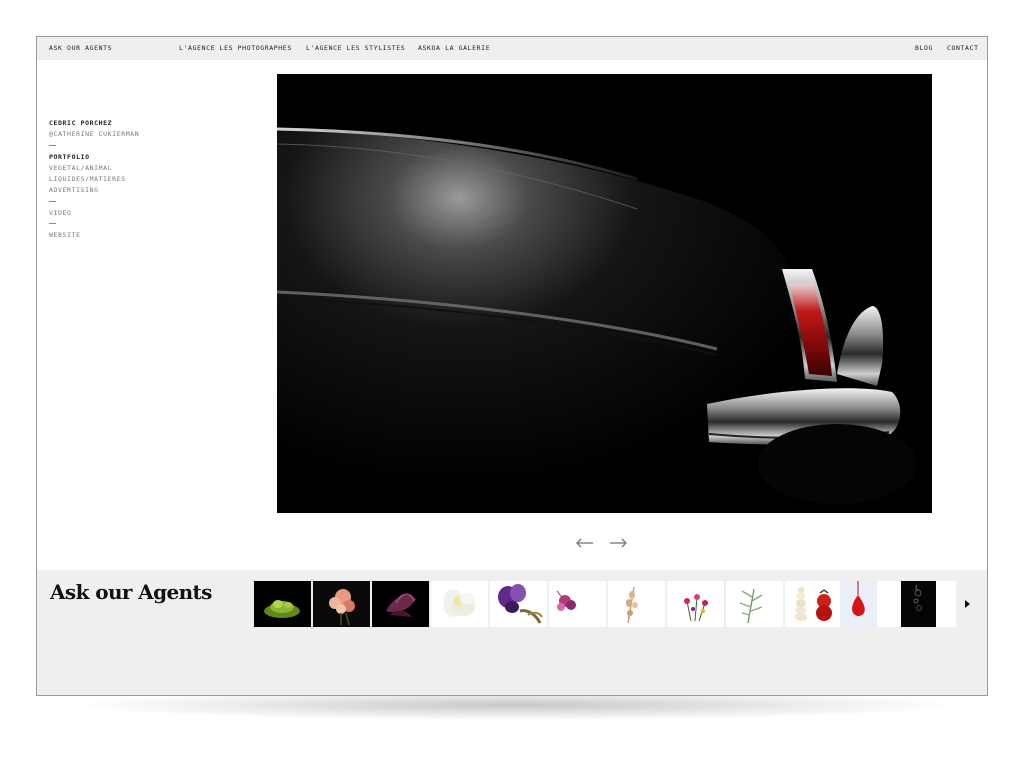 This screenshot has width=1024, height=768. What do you see at coordinates (119, 168) in the screenshot?
I see `sidebar-item-vegetal-animal: VEGETAL/ANIMAL` at bounding box center [119, 168].